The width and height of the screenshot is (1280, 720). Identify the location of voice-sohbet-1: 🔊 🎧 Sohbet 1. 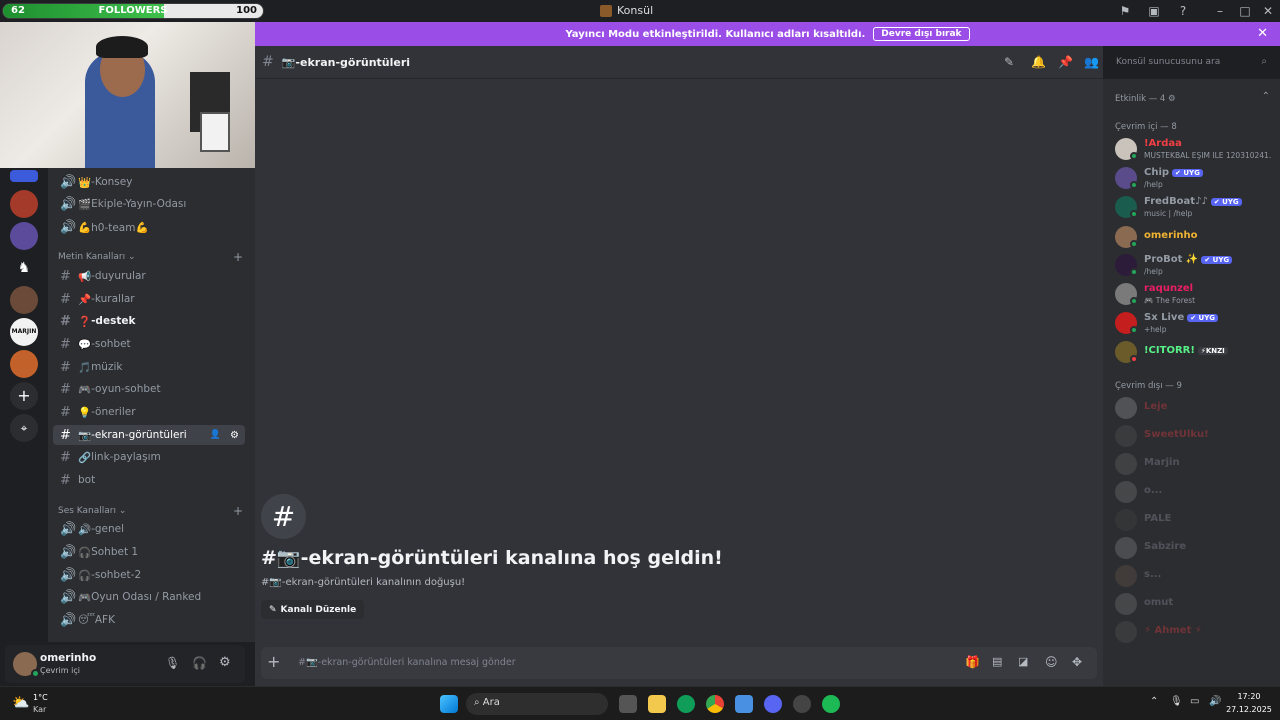
(149, 552).